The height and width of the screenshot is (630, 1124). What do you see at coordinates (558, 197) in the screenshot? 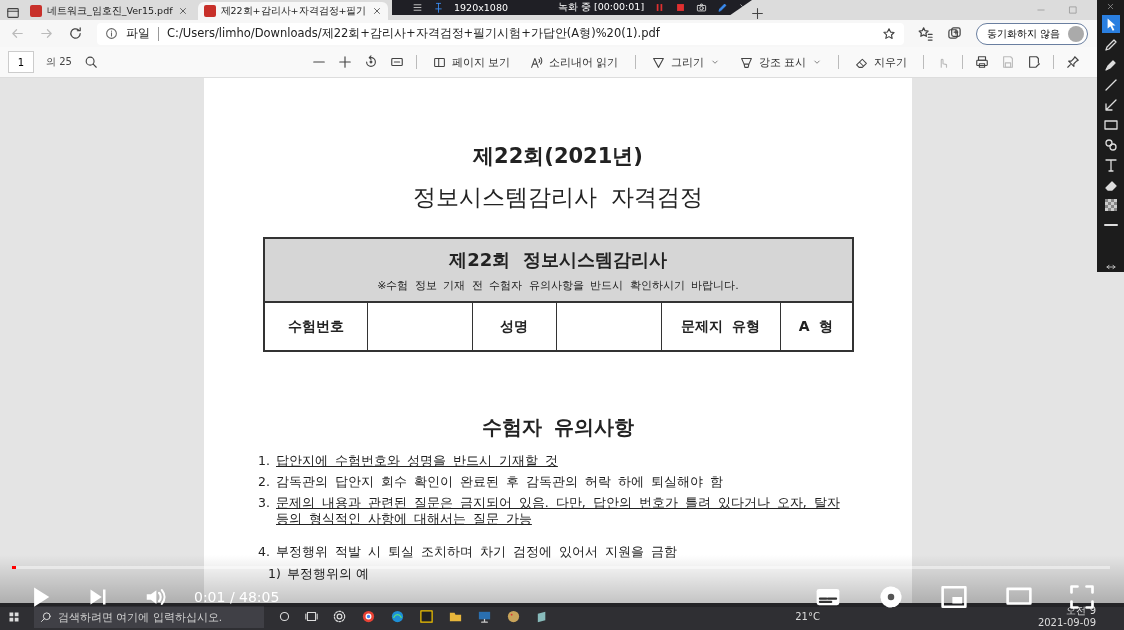
I see `document-subtitle: 정보시스템감리사 자격검정` at bounding box center [558, 197].